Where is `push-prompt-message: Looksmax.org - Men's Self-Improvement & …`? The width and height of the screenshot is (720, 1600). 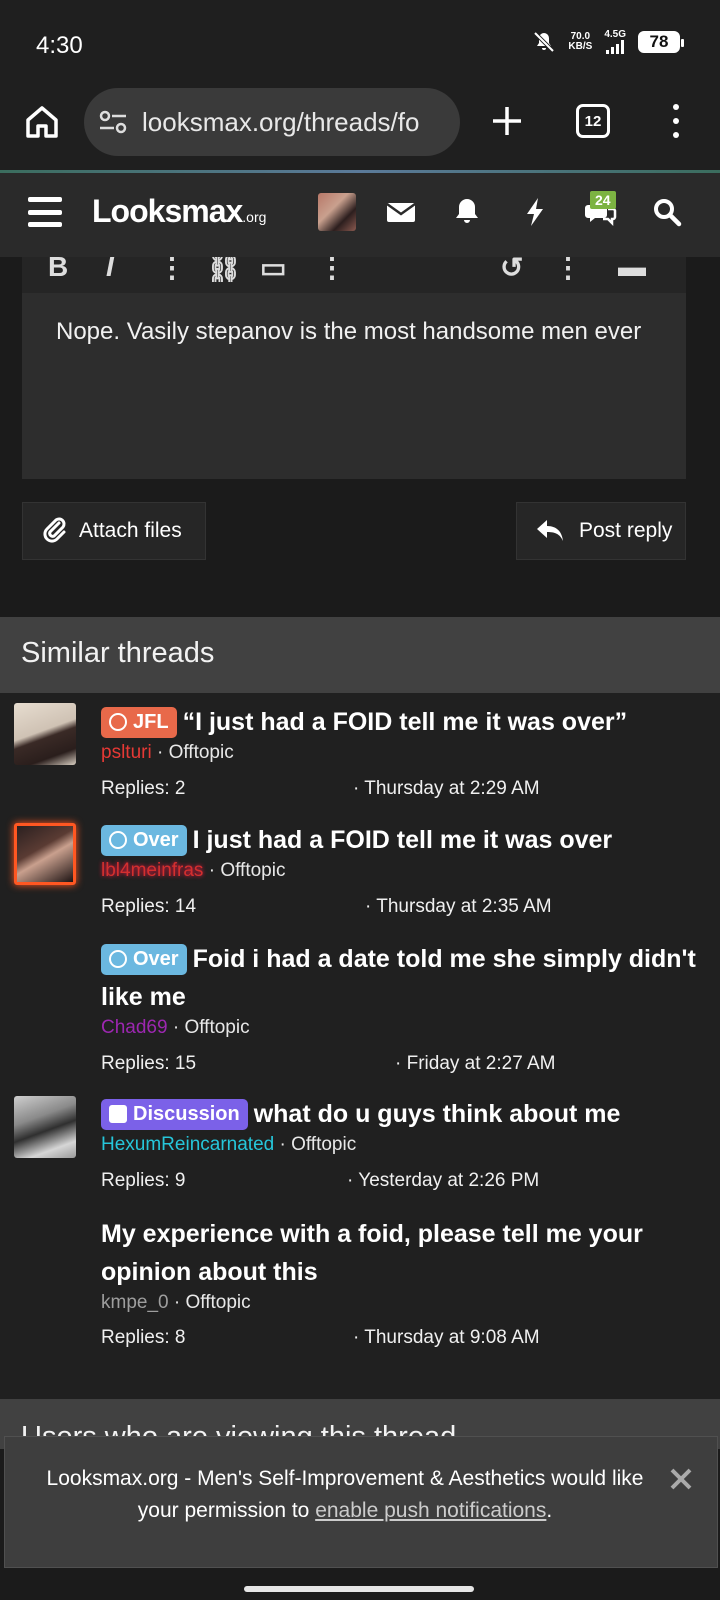 push-prompt-message: Looksmax.org - Men's Self-Improvement & … is located at coordinates (345, 1495).